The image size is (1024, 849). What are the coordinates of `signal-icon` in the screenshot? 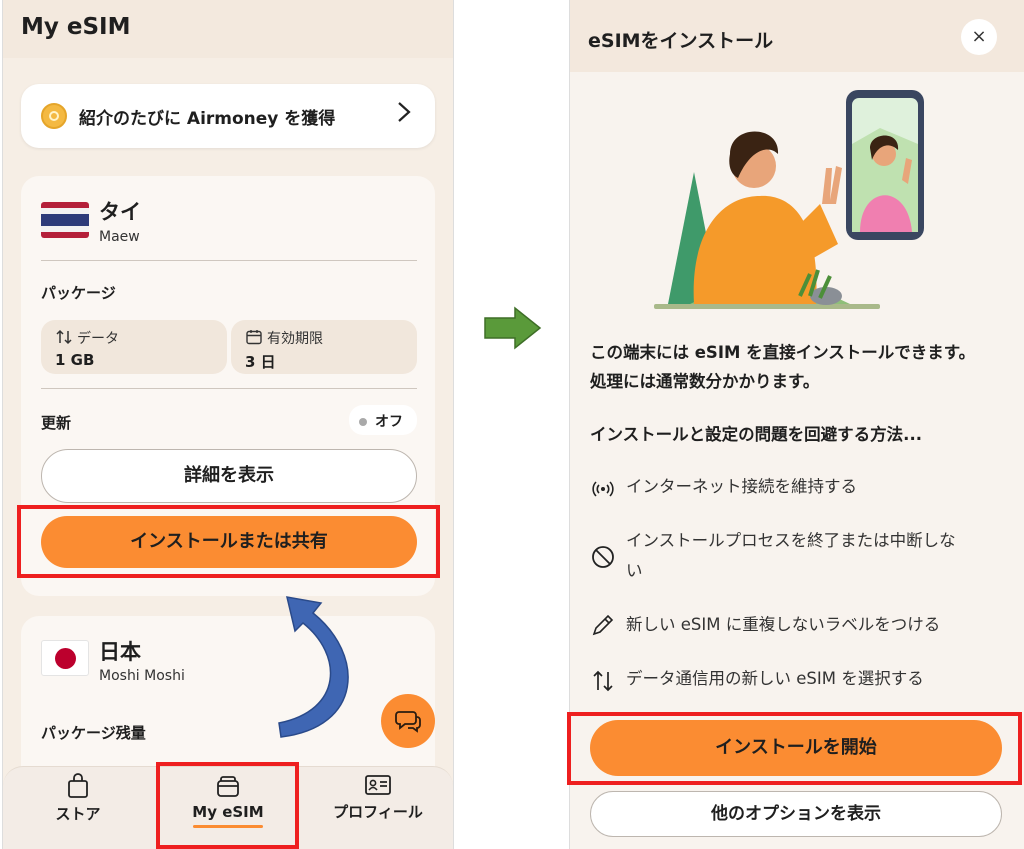 It's located at (603, 489).